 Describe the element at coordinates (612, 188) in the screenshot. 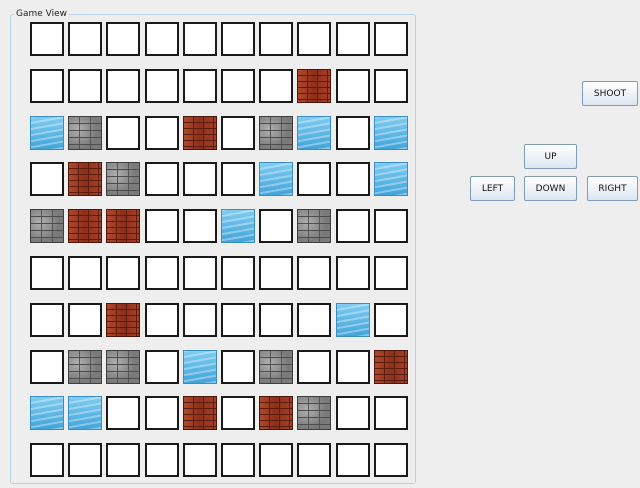

I see `right-button: RIGHT` at that location.